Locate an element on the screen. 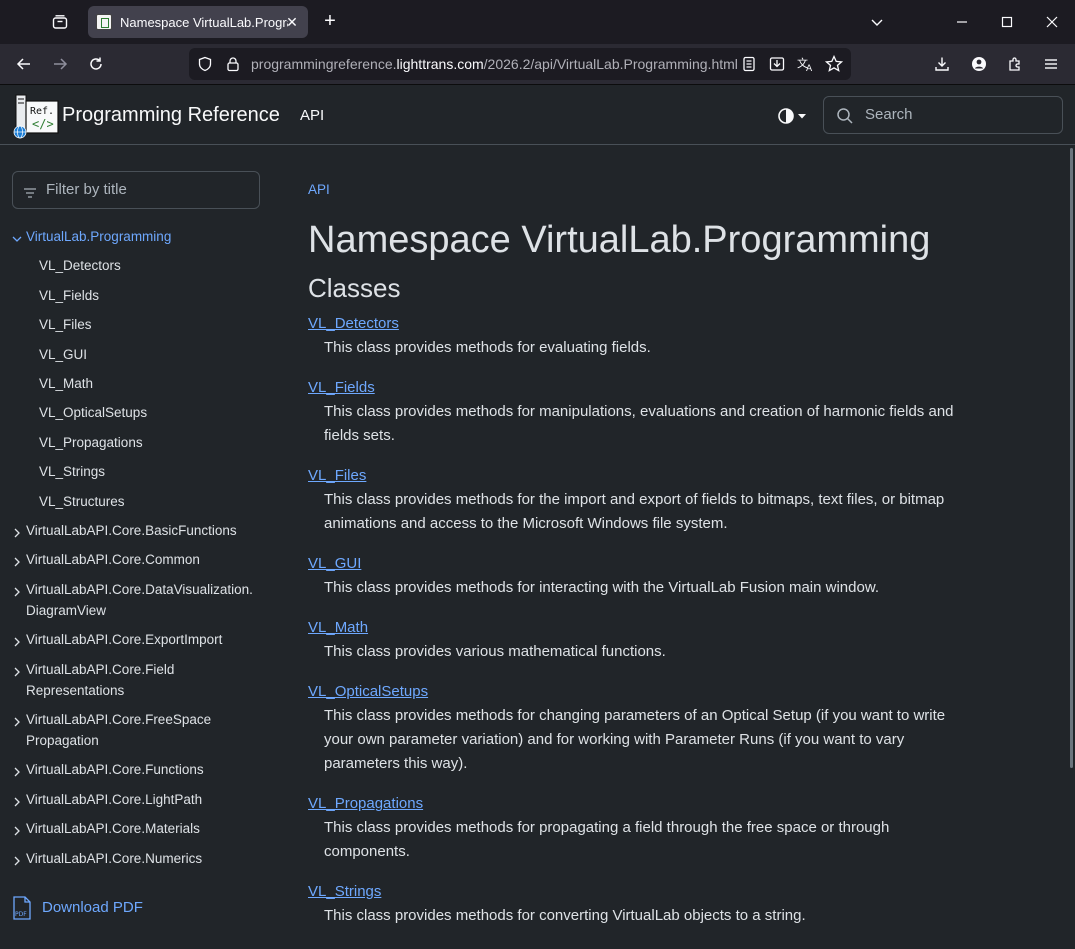 This screenshot has width=1075, height=949. class-link-vl-math: VL_Math is located at coordinates (338, 627).